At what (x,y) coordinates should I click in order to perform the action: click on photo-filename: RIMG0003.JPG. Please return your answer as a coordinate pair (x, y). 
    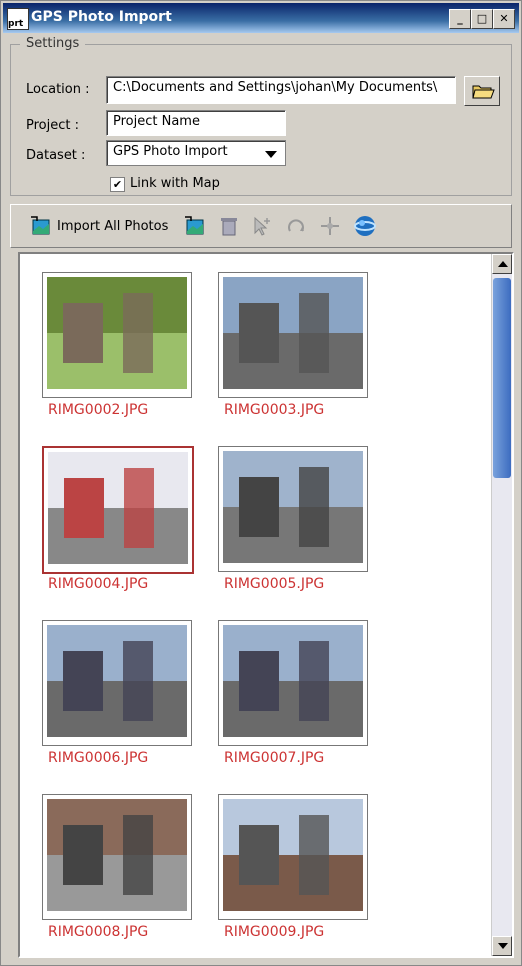
    Looking at the image, I should click on (274, 410).